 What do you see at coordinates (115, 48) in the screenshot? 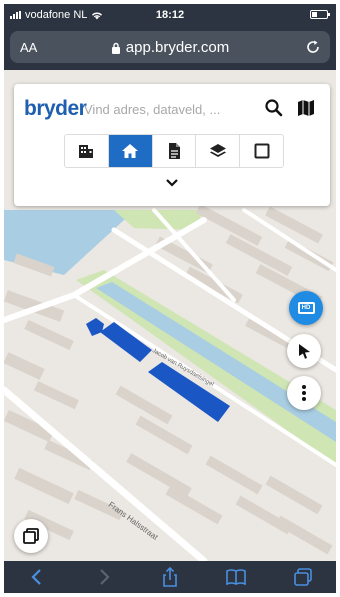
I see `lock-icon` at bounding box center [115, 48].